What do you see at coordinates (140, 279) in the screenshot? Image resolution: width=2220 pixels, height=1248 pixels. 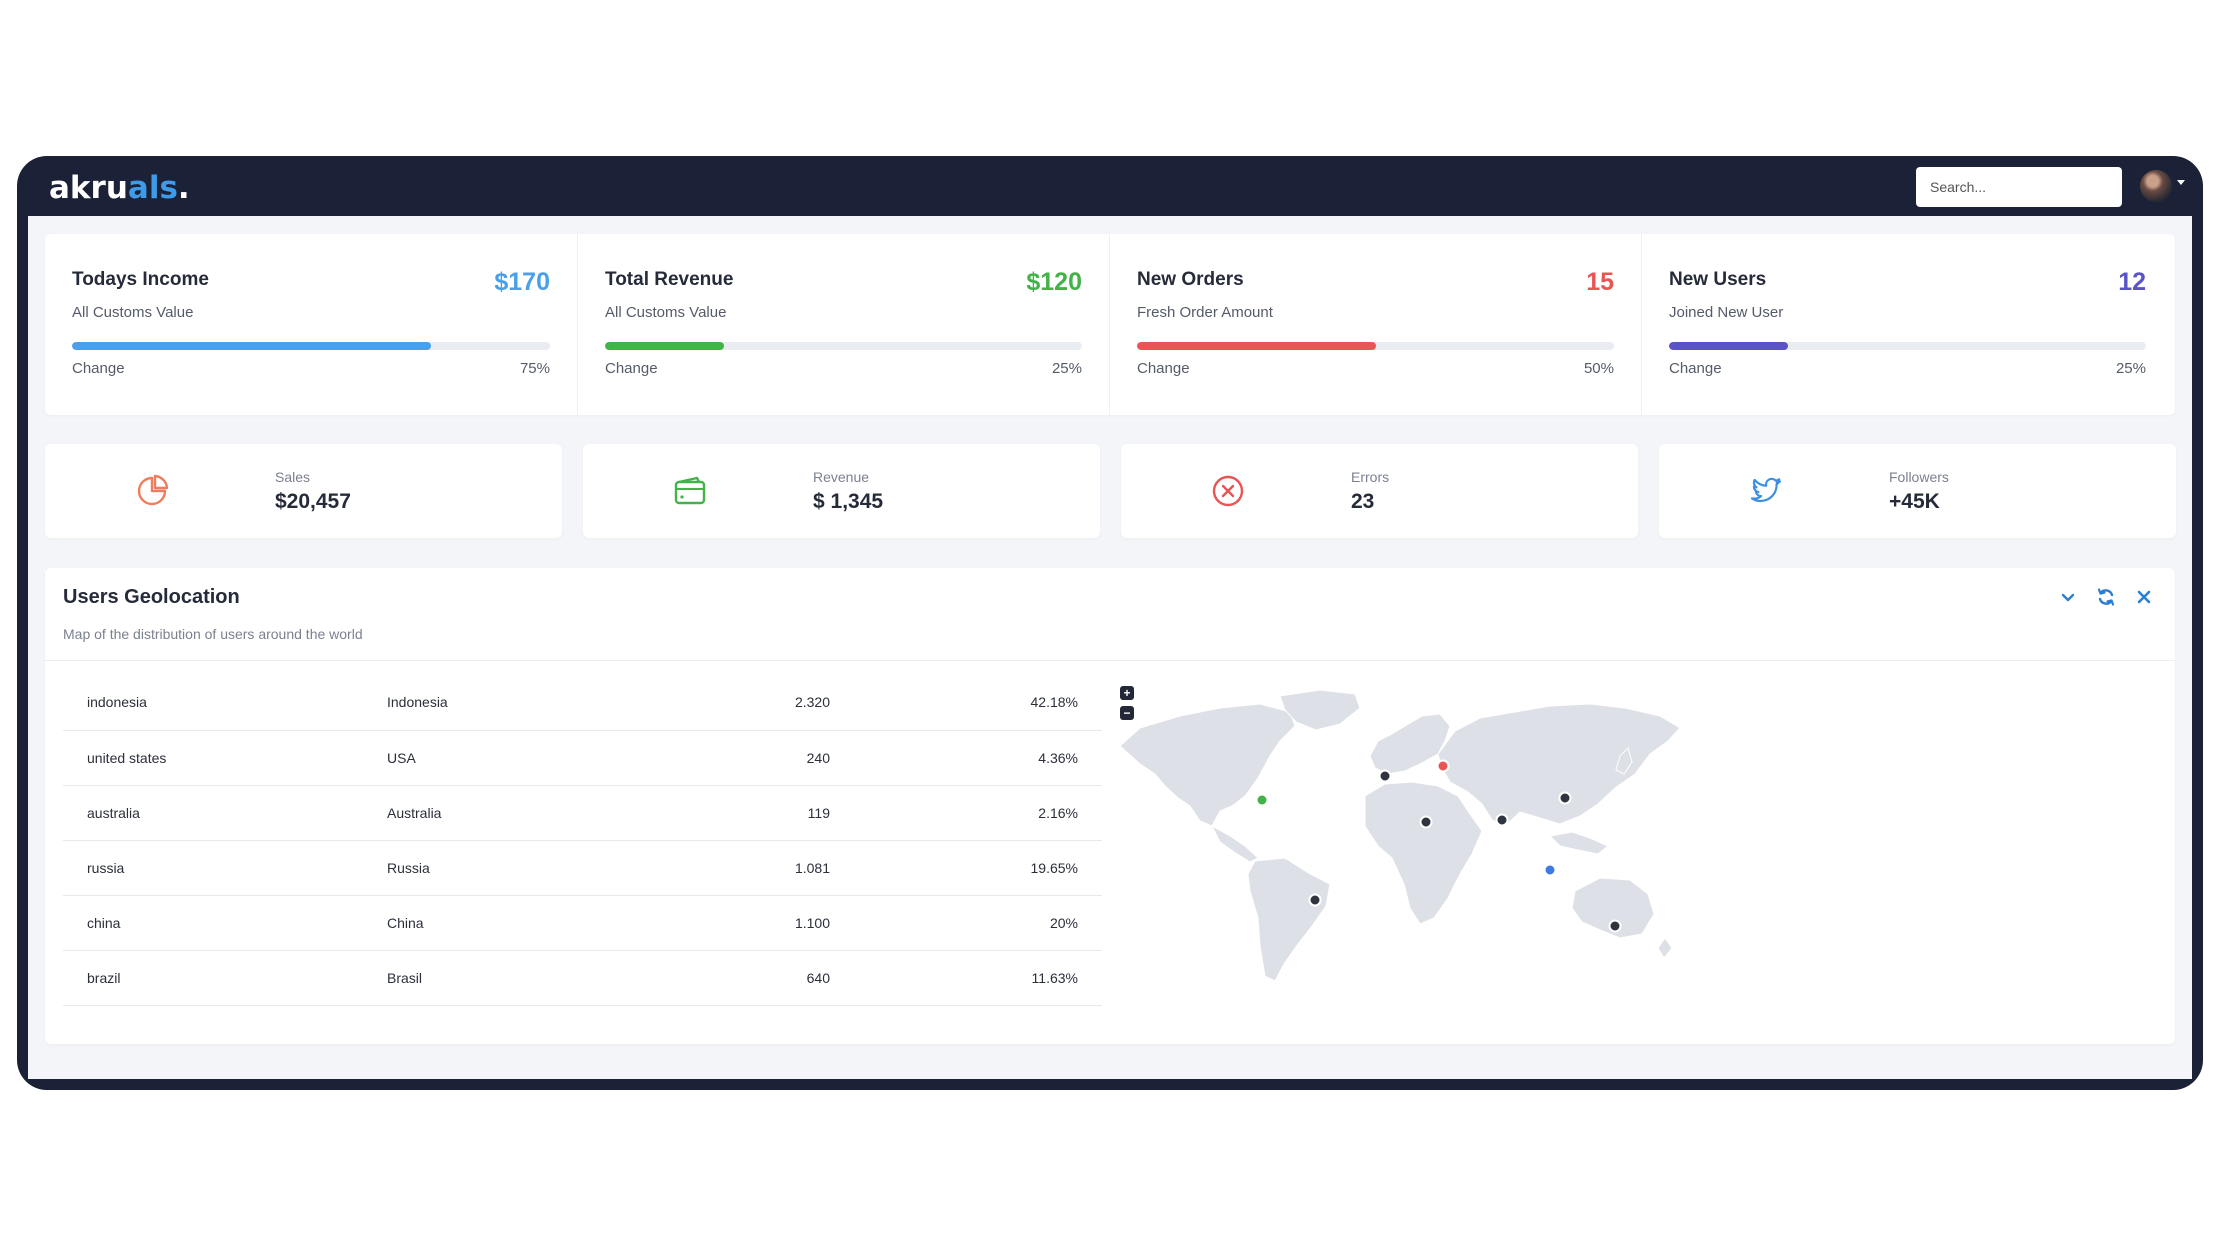 I see `stat-title: Todays Income` at bounding box center [140, 279].